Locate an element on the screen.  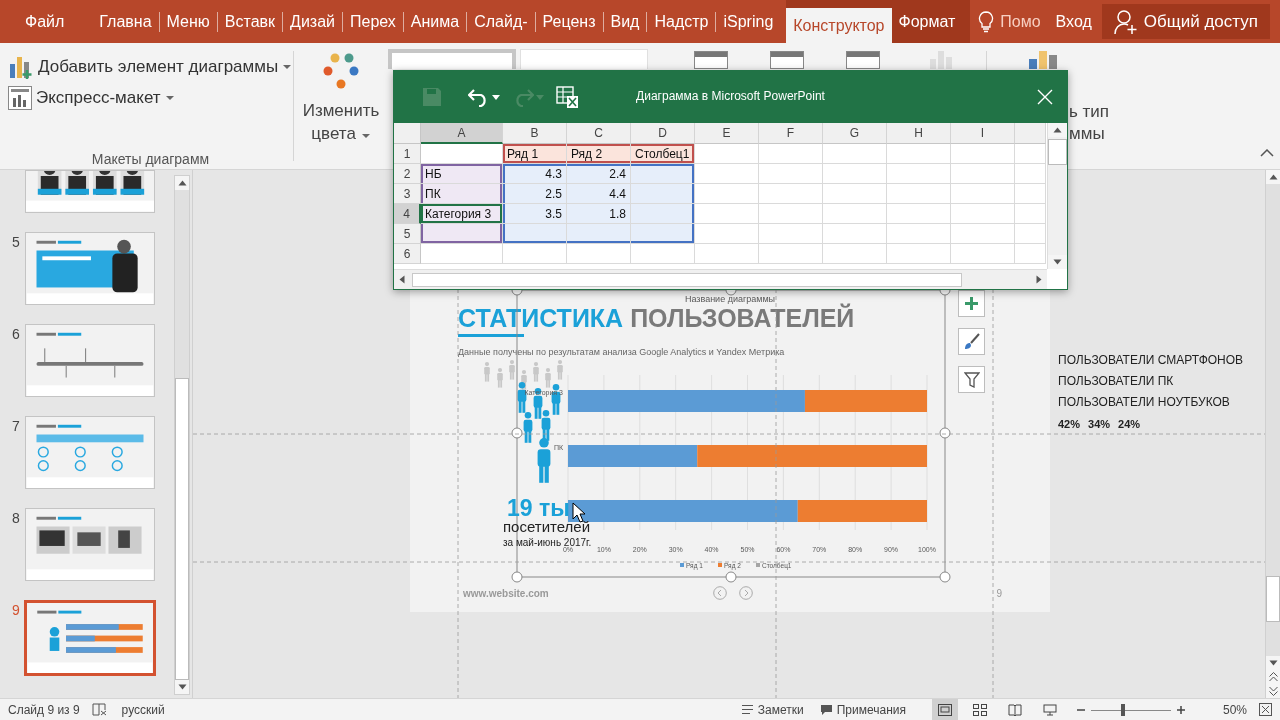
fit-to-window-icon is located at coordinates (1265, 709).